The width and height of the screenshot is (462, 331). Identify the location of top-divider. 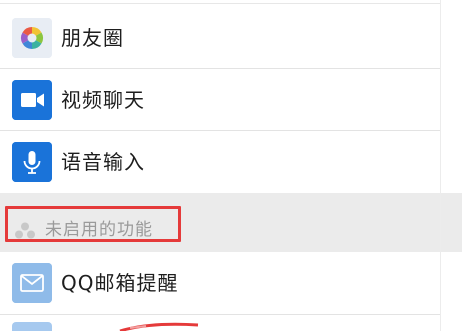
(220, 3).